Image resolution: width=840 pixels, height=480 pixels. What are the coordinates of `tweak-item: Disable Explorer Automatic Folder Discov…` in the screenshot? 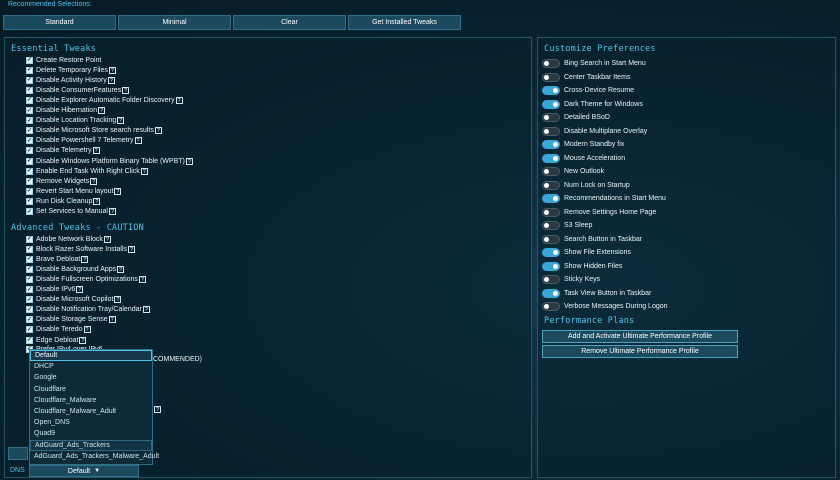 It's located at (104, 100).